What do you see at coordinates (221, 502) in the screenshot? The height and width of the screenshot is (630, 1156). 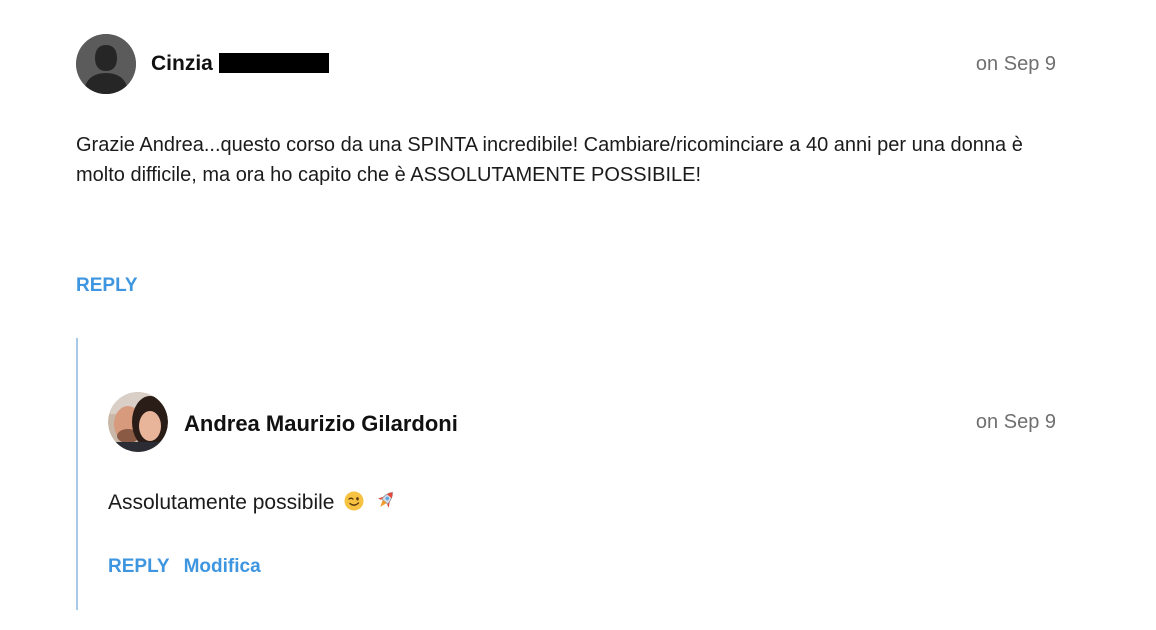 I see `comment-text: Assolutamente possibile` at bounding box center [221, 502].